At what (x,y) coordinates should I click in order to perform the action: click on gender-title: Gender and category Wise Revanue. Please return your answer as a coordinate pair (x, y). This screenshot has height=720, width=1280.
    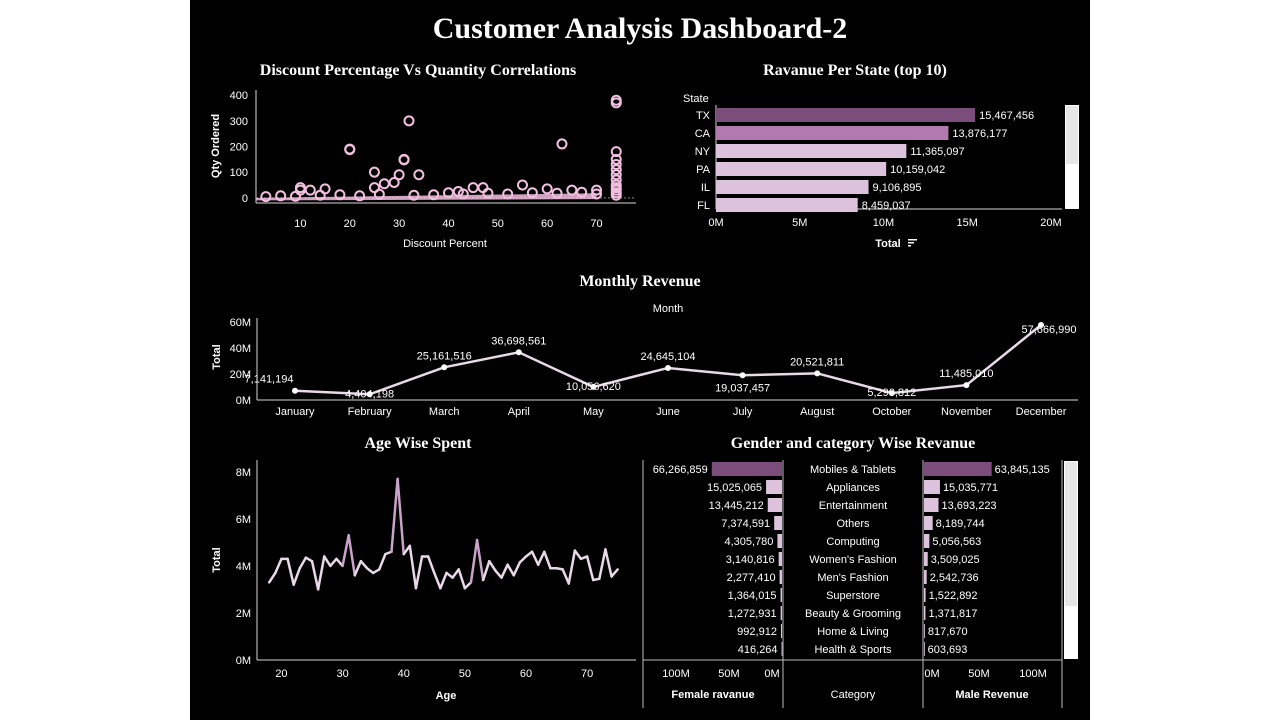
    Looking at the image, I should click on (853, 443).